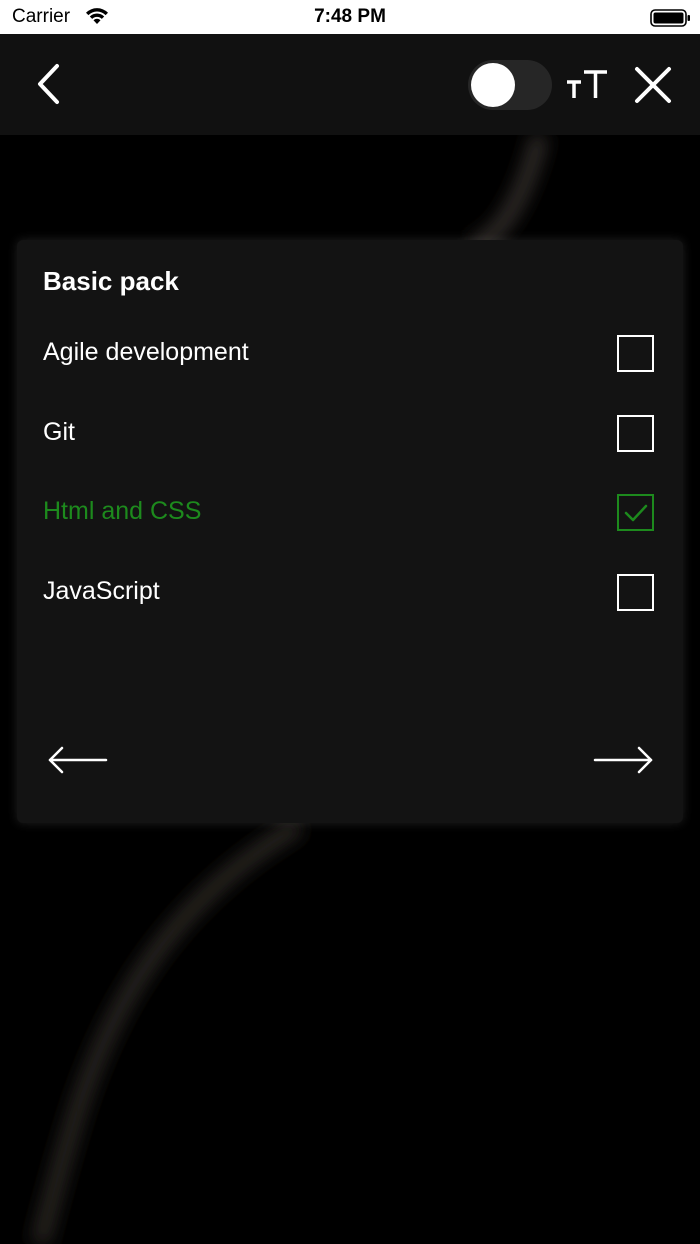 The image size is (700, 1244). Describe the element at coordinates (670, 18) in the screenshot. I see `battery-icon` at that location.